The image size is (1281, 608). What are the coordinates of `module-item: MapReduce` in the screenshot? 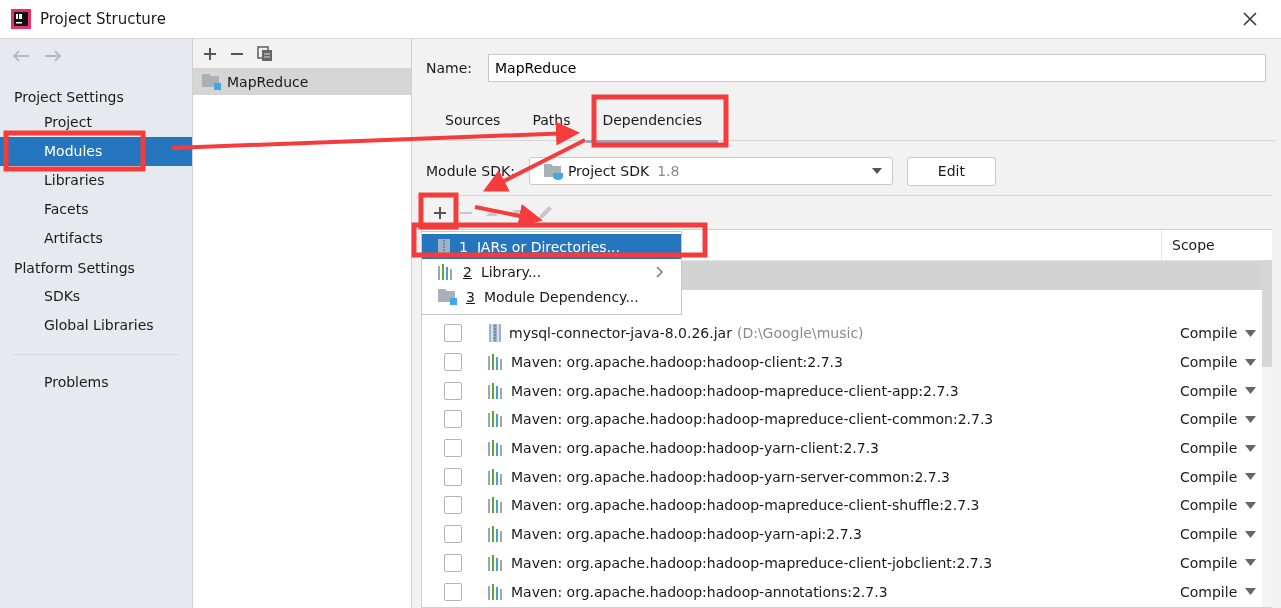 It's located at (302, 81).